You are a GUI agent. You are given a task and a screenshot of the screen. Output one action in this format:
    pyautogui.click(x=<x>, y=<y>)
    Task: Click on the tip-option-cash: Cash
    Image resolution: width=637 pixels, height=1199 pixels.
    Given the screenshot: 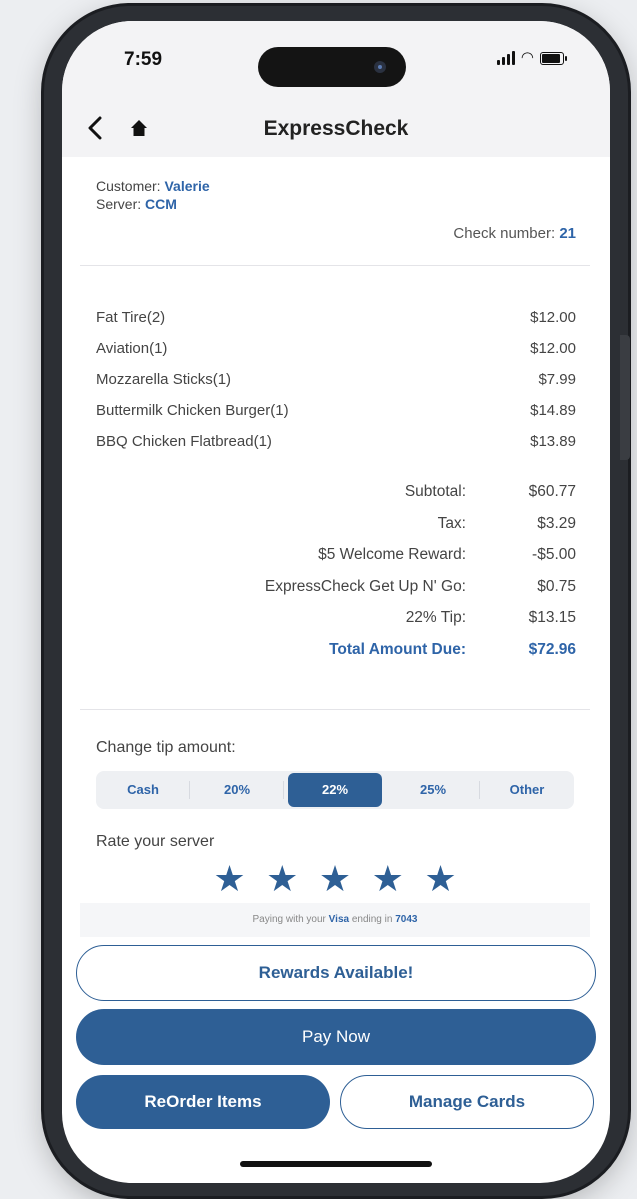 What is the action you would take?
    pyautogui.click(x=143, y=790)
    